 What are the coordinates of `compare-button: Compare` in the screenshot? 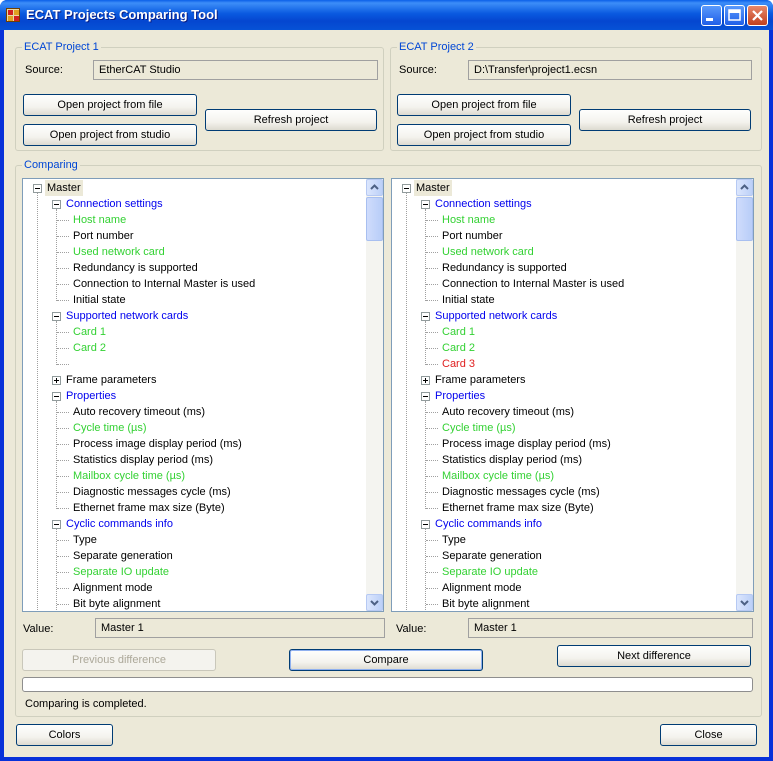 It's located at (386, 660).